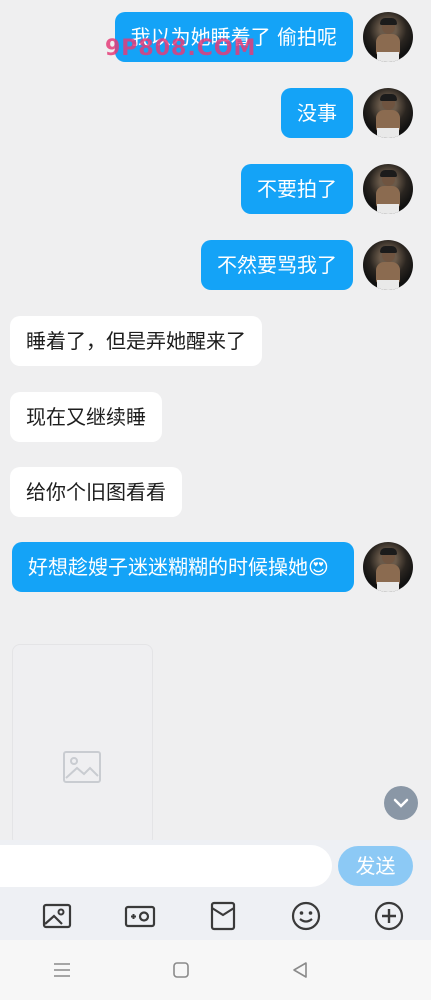 The height and width of the screenshot is (1000, 431). I want to click on send-button: 发送, so click(375, 866).